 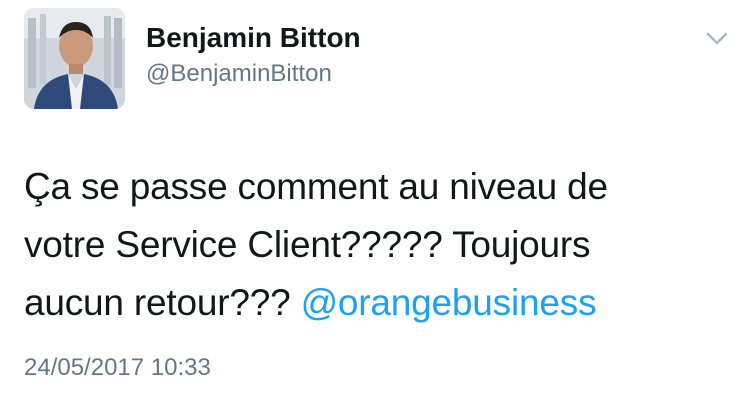 What do you see at coordinates (449, 302) in the screenshot?
I see `mention-link: @orangebusiness` at bounding box center [449, 302].